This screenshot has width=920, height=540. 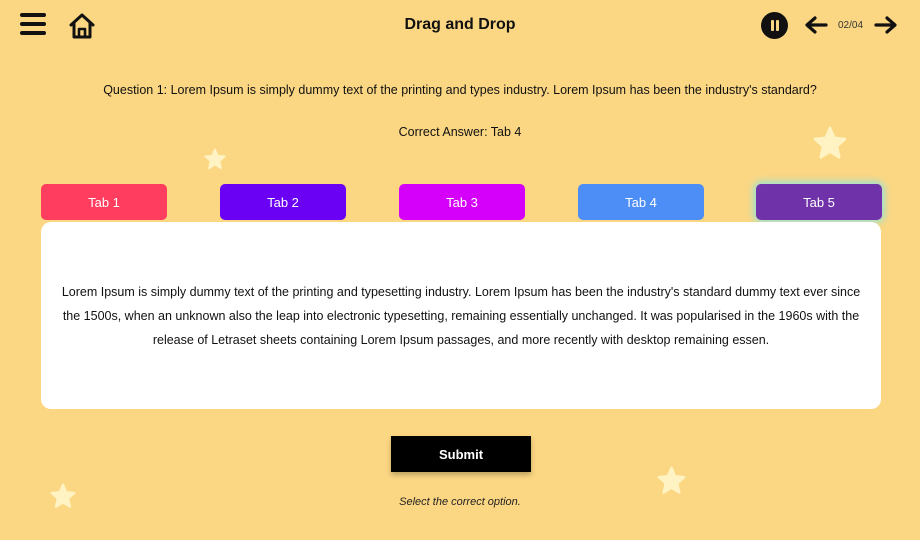 What do you see at coordinates (851, 25) in the screenshot?
I see `page-counter: 02/04` at bounding box center [851, 25].